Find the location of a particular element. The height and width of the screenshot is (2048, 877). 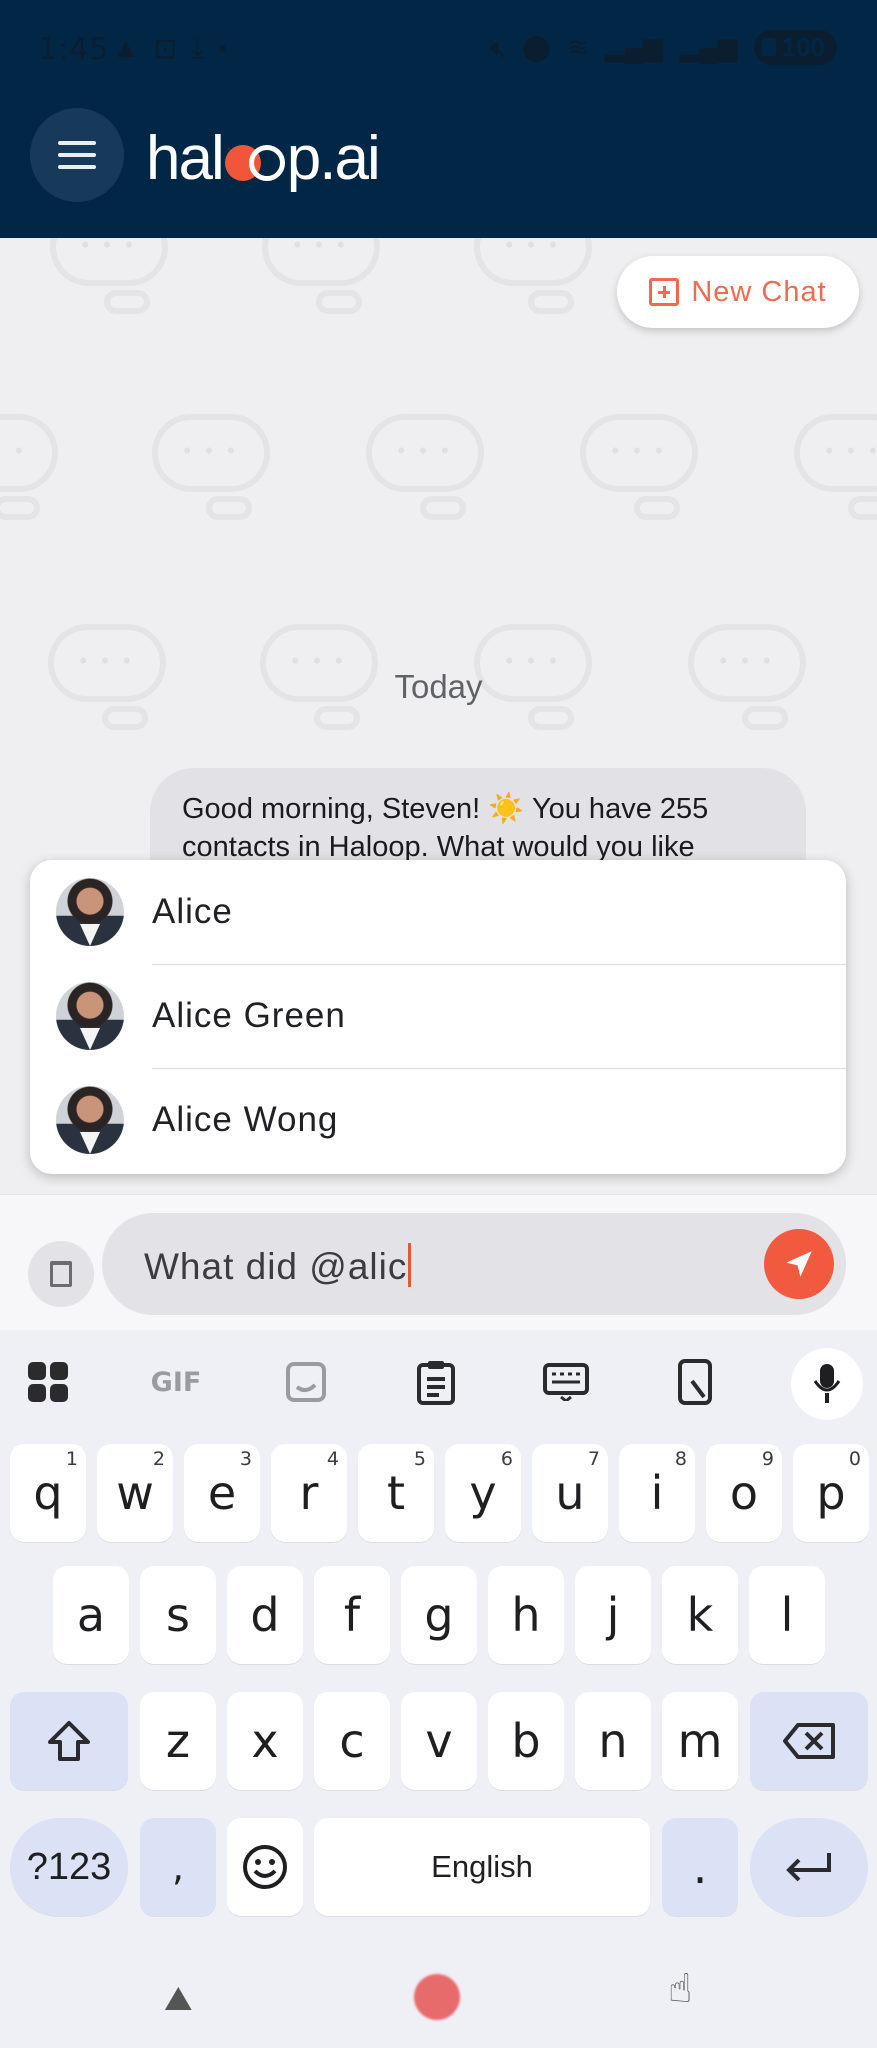

phone-icon is located at coordinates (696, 1382).